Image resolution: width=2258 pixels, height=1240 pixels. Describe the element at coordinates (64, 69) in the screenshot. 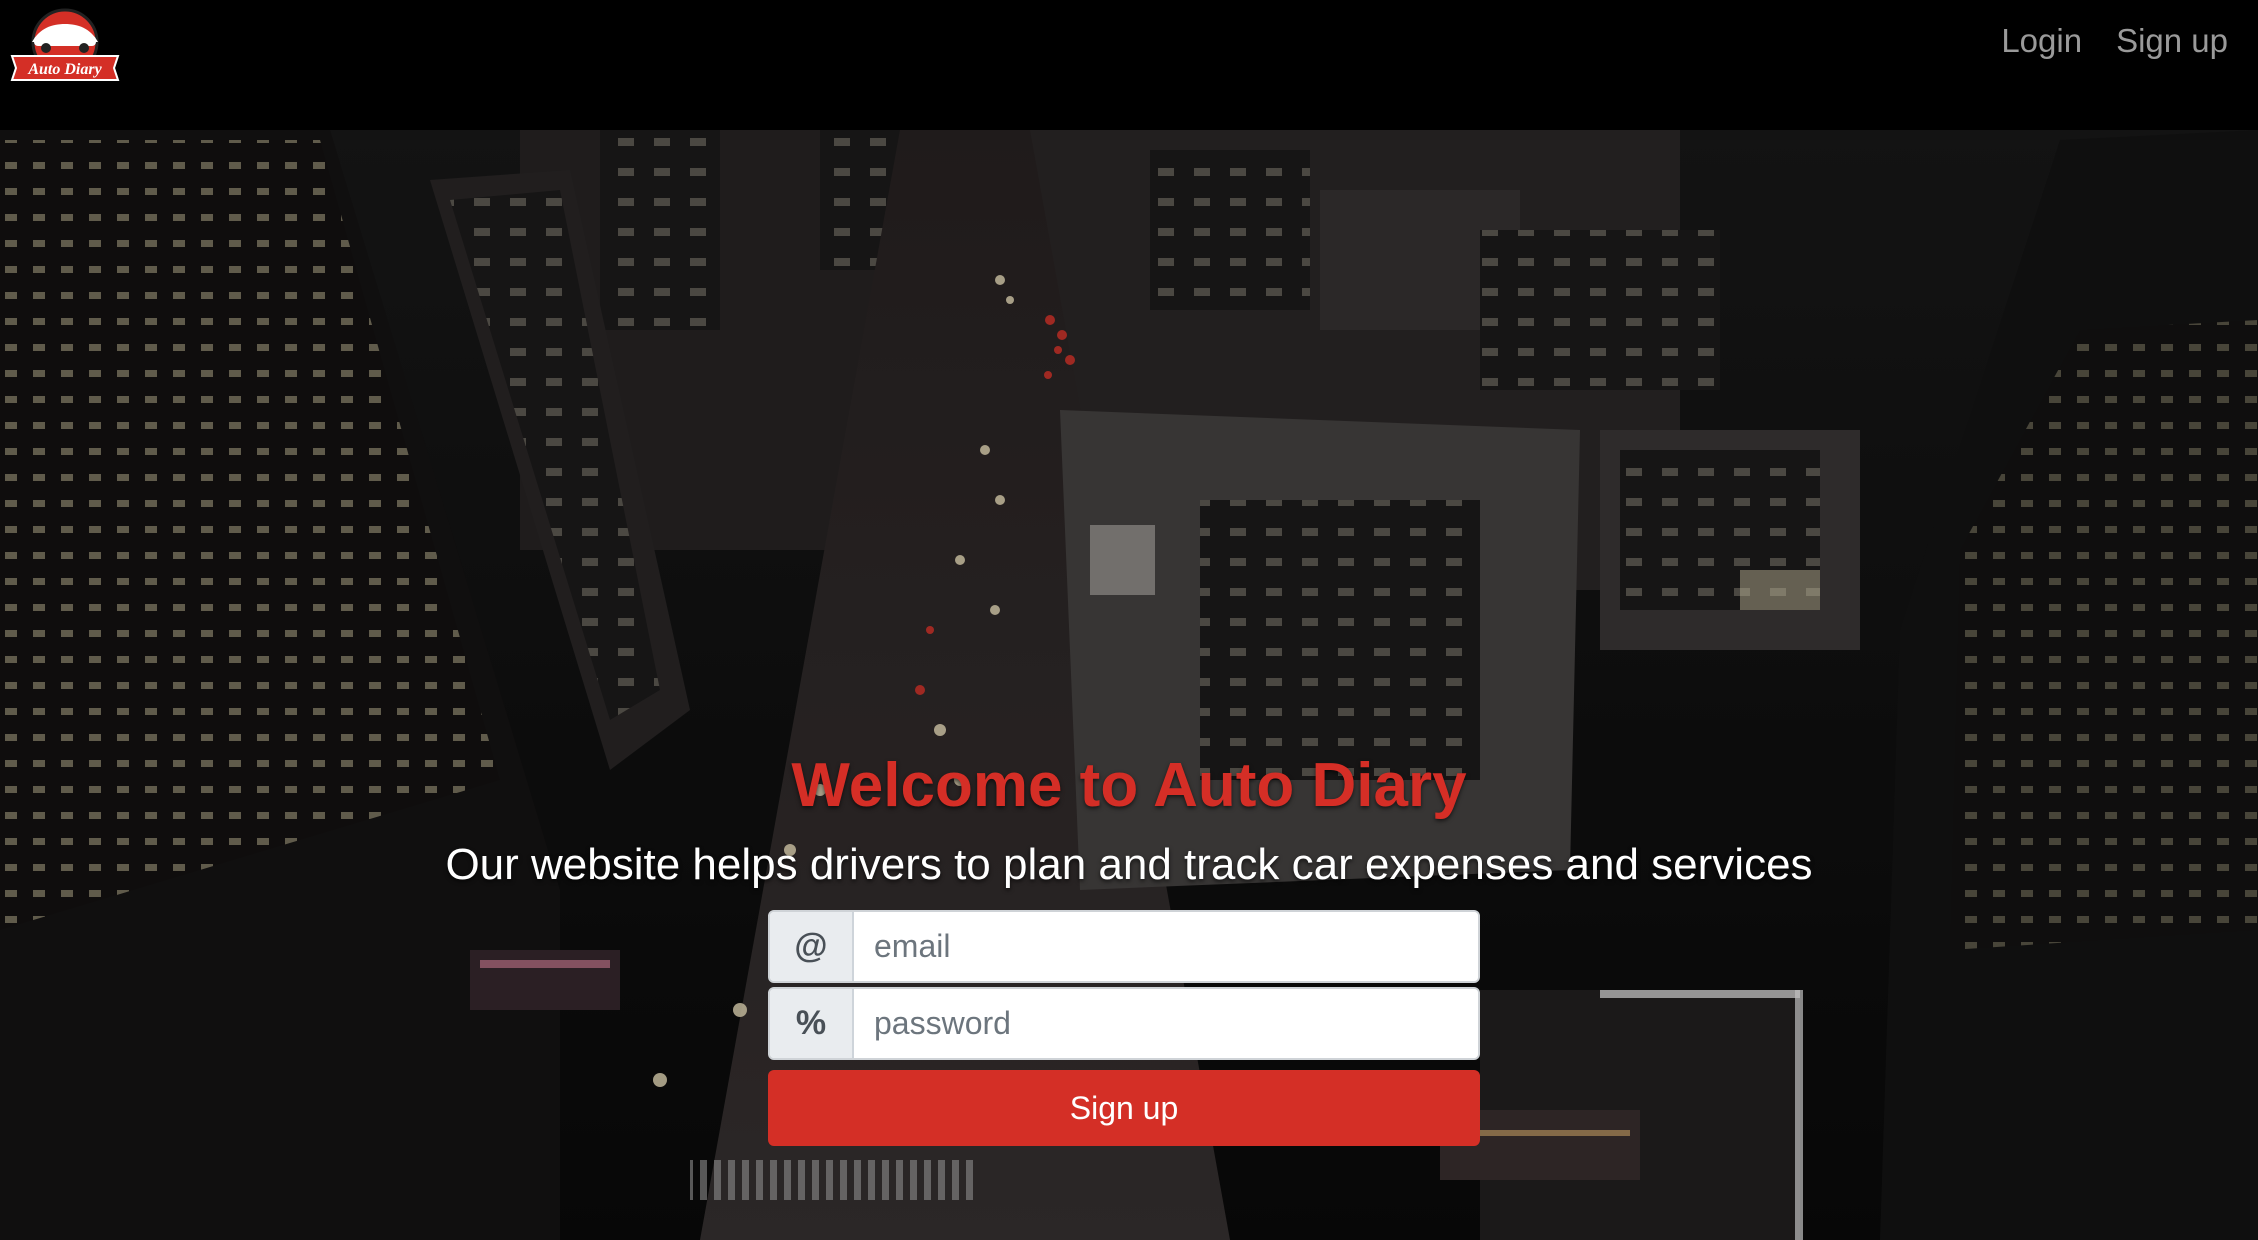

I see `logo-text: Auto Diary` at that location.